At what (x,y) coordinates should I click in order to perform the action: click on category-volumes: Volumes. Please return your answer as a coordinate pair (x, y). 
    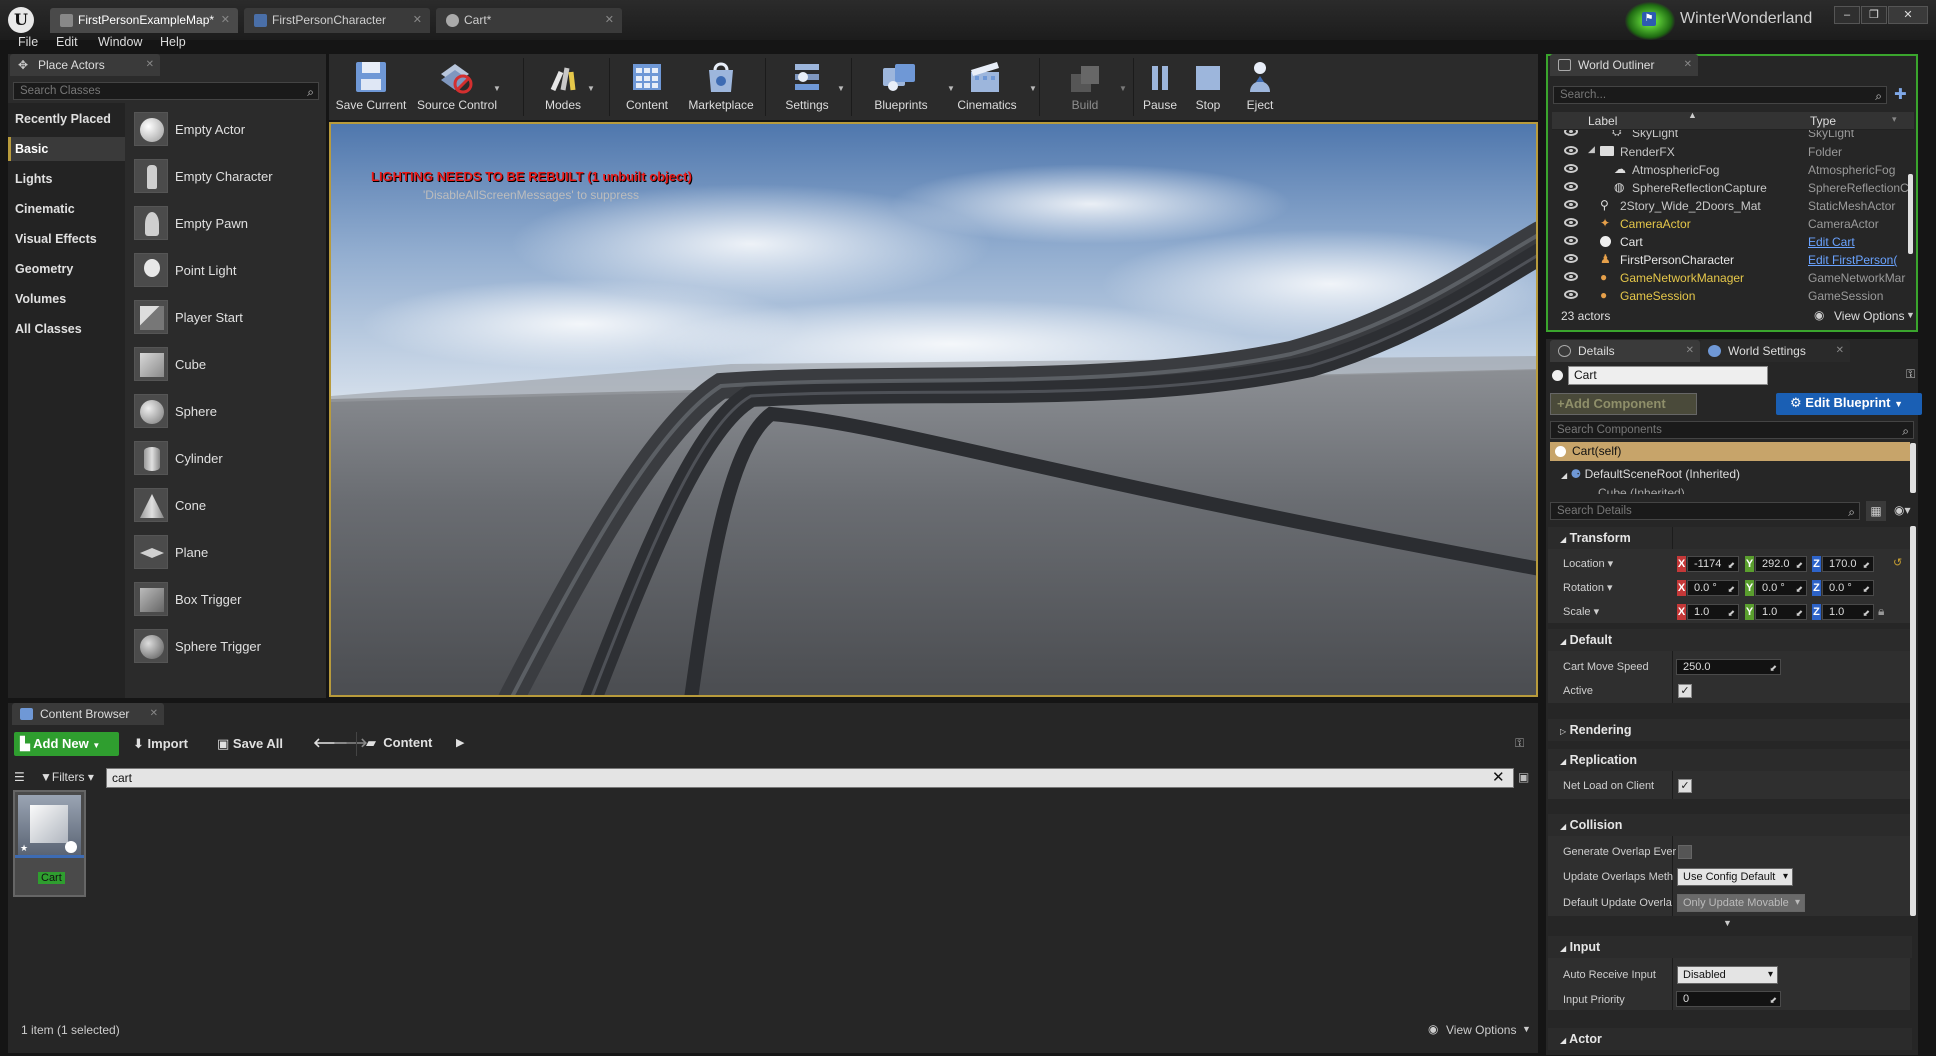
    Looking at the image, I should click on (40, 299).